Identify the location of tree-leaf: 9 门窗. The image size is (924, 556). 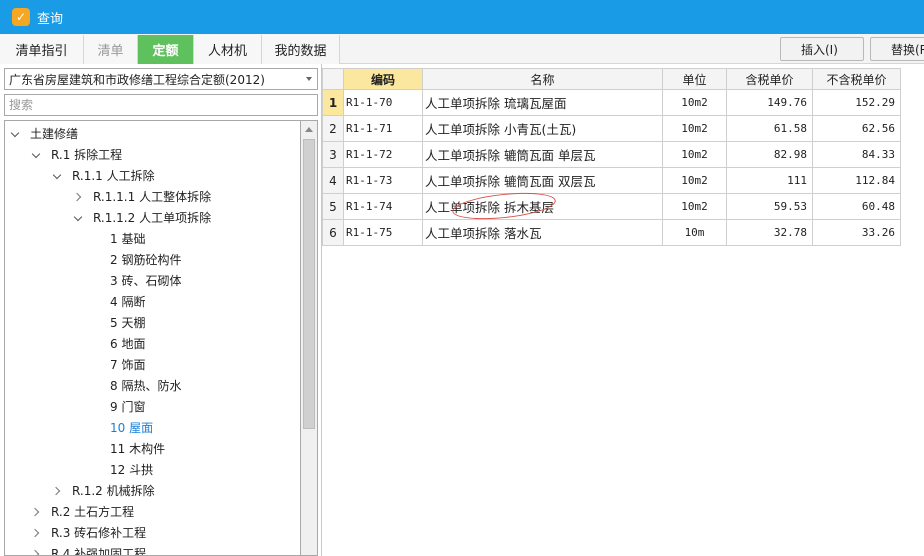
(127, 406).